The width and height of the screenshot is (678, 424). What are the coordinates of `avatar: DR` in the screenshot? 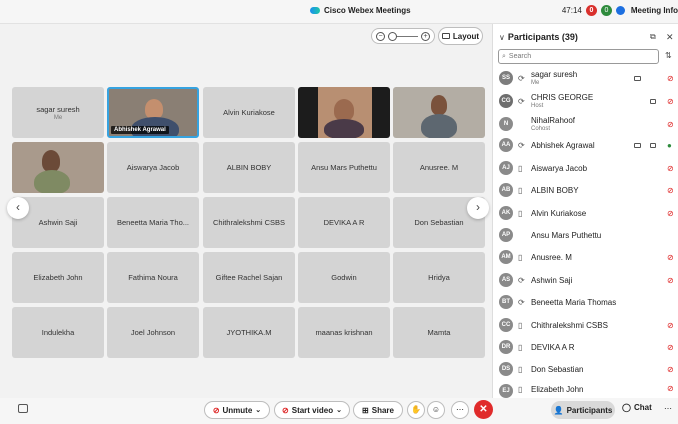 It's located at (506, 347).